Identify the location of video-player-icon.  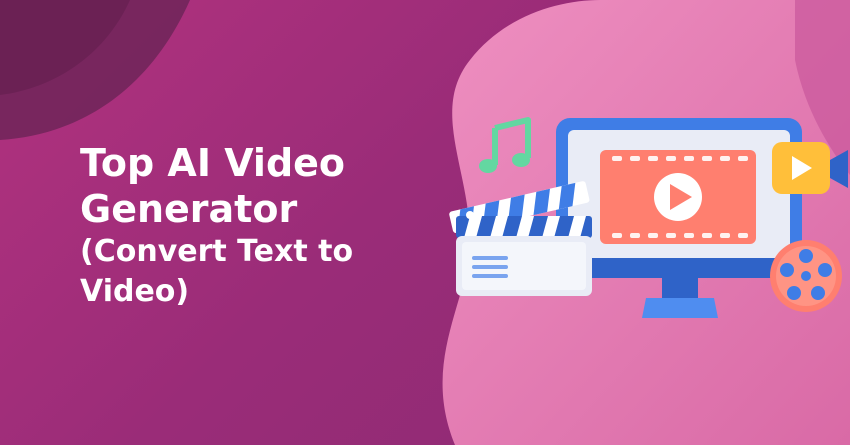
(678, 197).